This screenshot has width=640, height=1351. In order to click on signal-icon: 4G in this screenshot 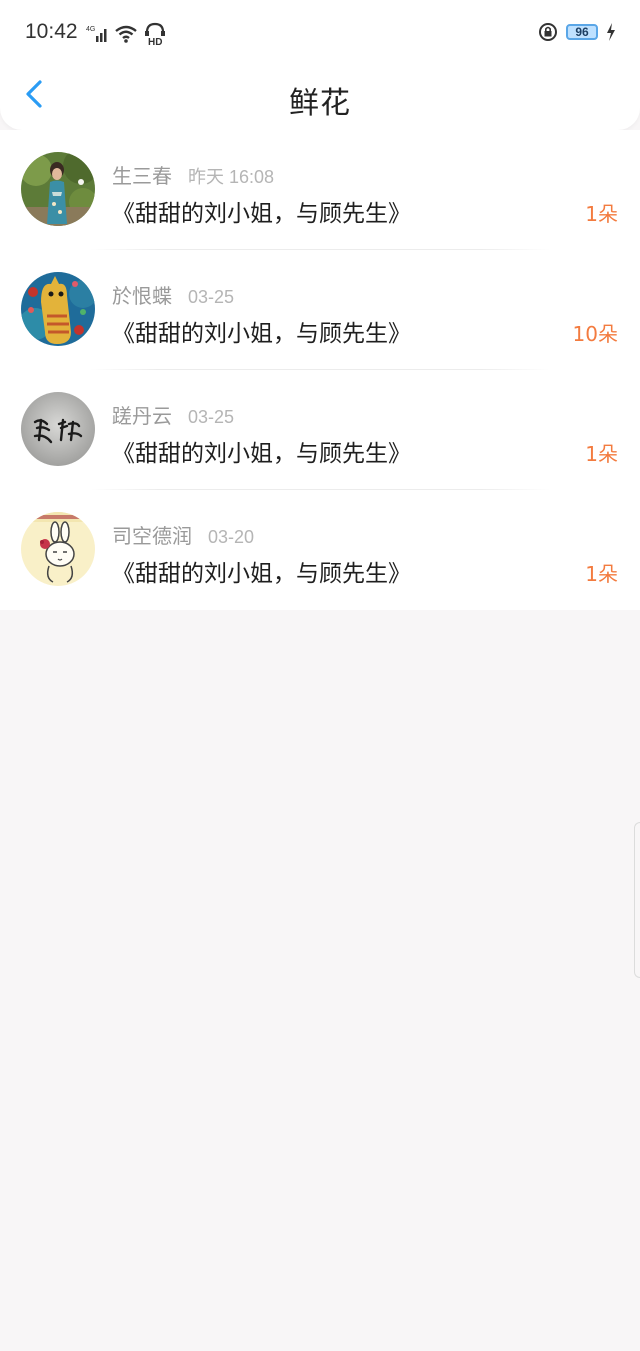, I will do `click(96, 34)`.